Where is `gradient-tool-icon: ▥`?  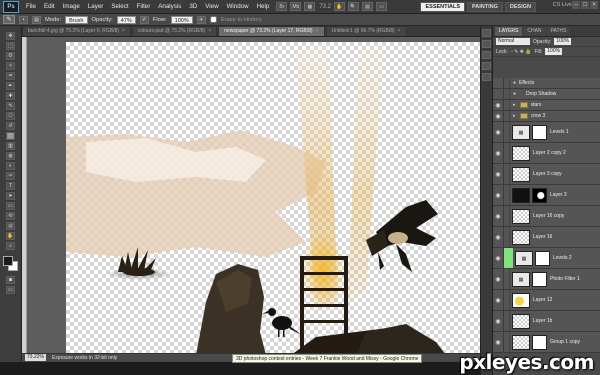
gradient-tool-icon: ▥ is located at coordinates (10, 146).